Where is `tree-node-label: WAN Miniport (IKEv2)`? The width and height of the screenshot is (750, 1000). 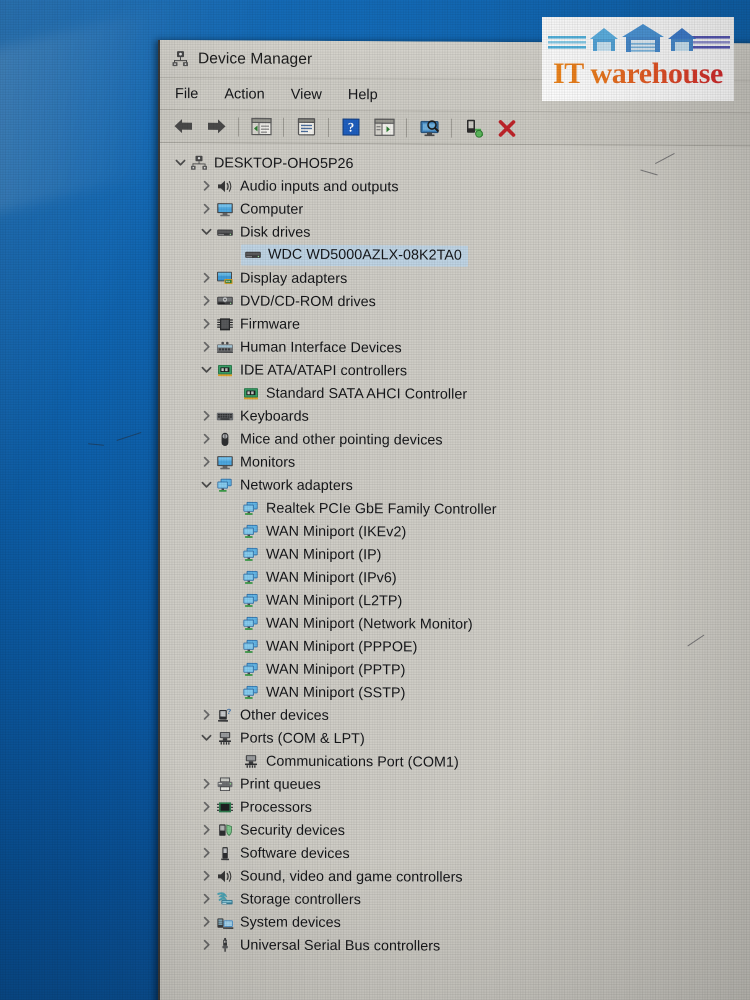 tree-node-label: WAN Miniport (IKEv2) is located at coordinates (336, 531).